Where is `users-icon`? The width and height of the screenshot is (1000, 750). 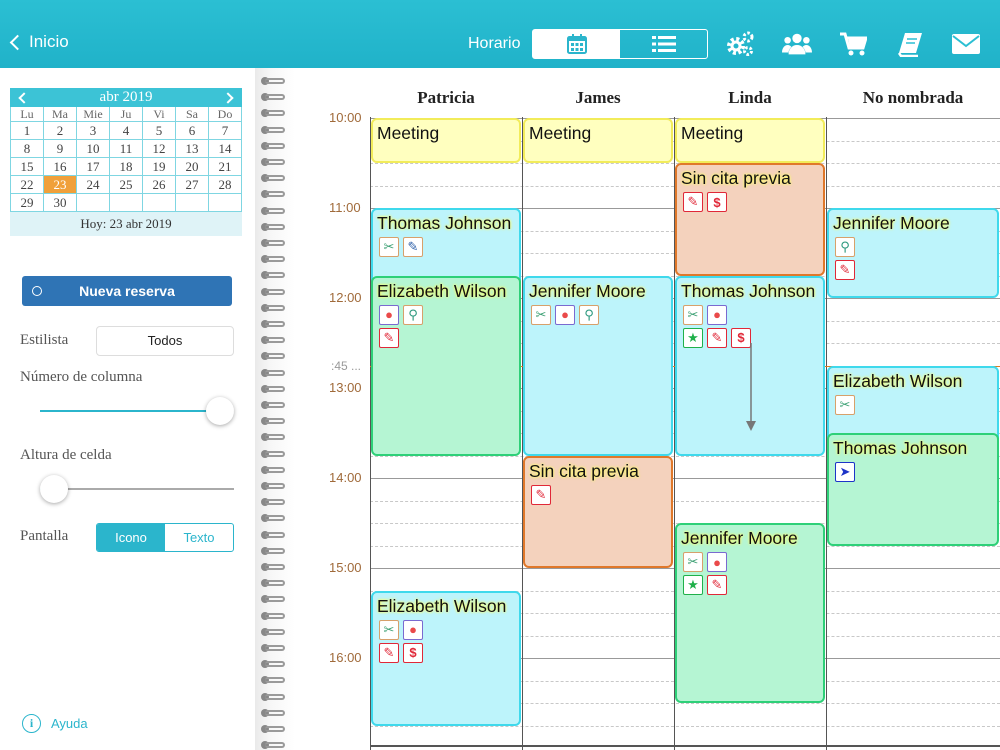 users-icon is located at coordinates (797, 44).